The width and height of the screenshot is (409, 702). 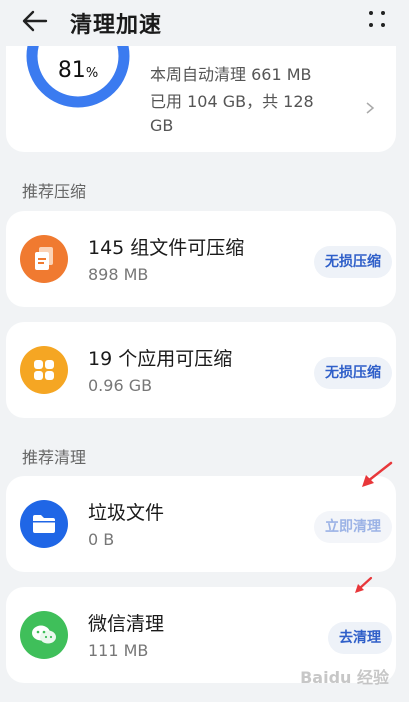 I want to click on storage-used-text: 已用 104 GB，共 128, so click(x=232, y=101).